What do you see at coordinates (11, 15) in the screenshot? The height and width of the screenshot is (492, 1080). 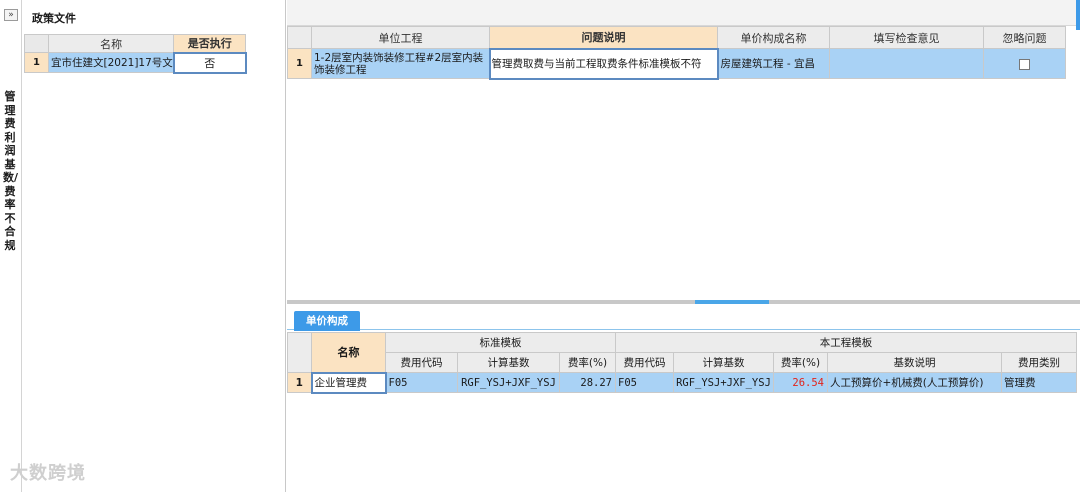 I see `expand-panel-icon: »` at bounding box center [11, 15].